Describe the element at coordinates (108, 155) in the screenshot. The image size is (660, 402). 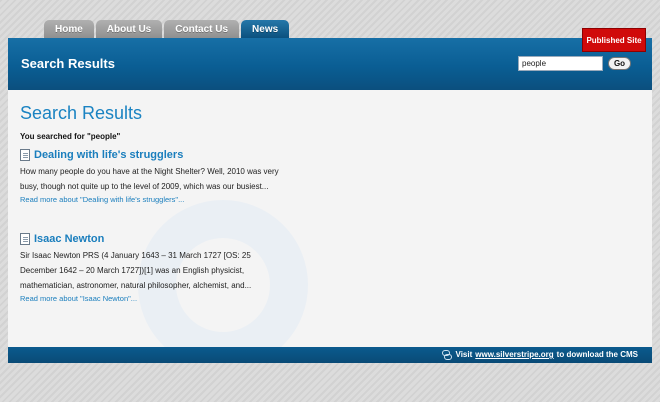
I see `result-title-link: Dealing with life's strugglers` at that location.